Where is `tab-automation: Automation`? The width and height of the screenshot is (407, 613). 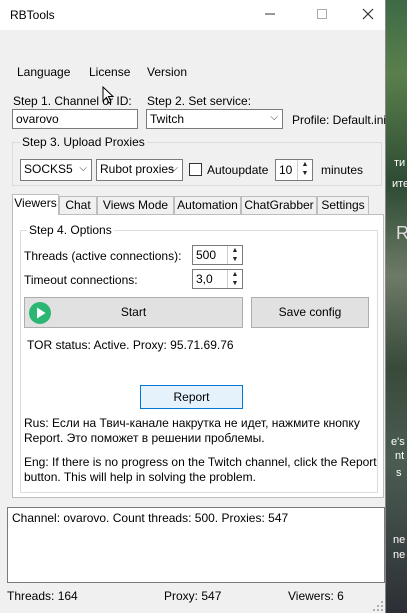
tab-automation: Automation is located at coordinates (207, 205).